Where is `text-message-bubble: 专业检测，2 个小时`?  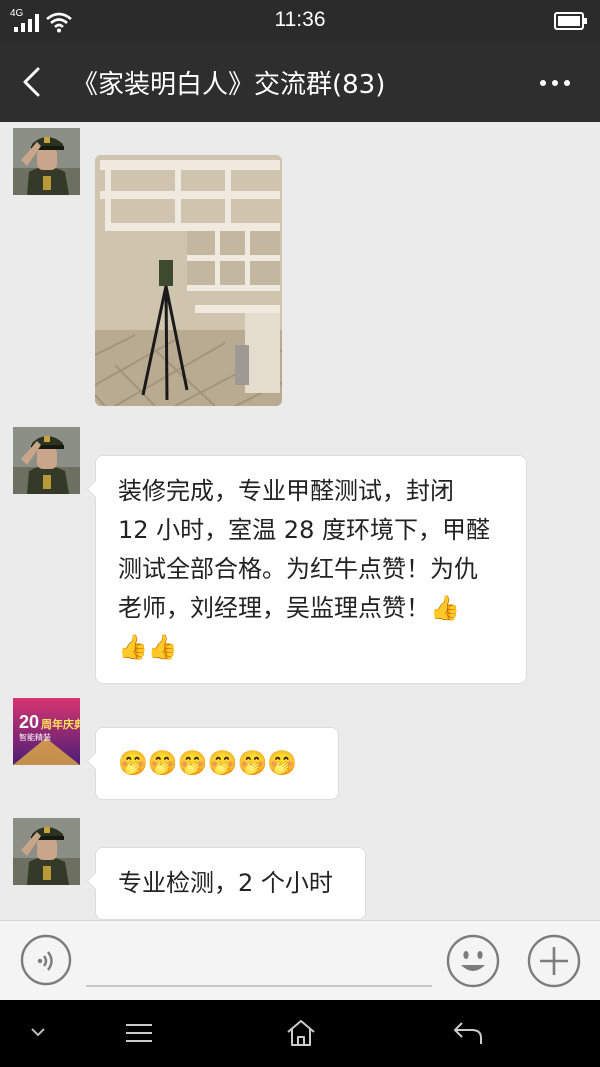 text-message-bubble: 专业检测，2 个小时 is located at coordinates (226, 883).